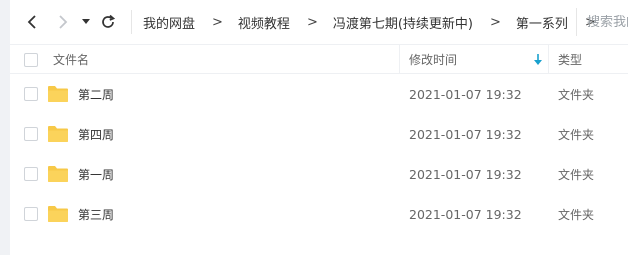 The width and height of the screenshot is (628, 255). Describe the element at coordinates (96, 94) in the screenshot. I see `file-name: 第二周` at that location.